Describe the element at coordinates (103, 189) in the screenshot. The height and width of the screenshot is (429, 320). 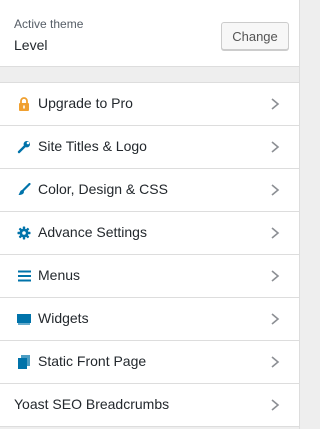
I see `menu-item-label: Color, Design & CSS` at that location.